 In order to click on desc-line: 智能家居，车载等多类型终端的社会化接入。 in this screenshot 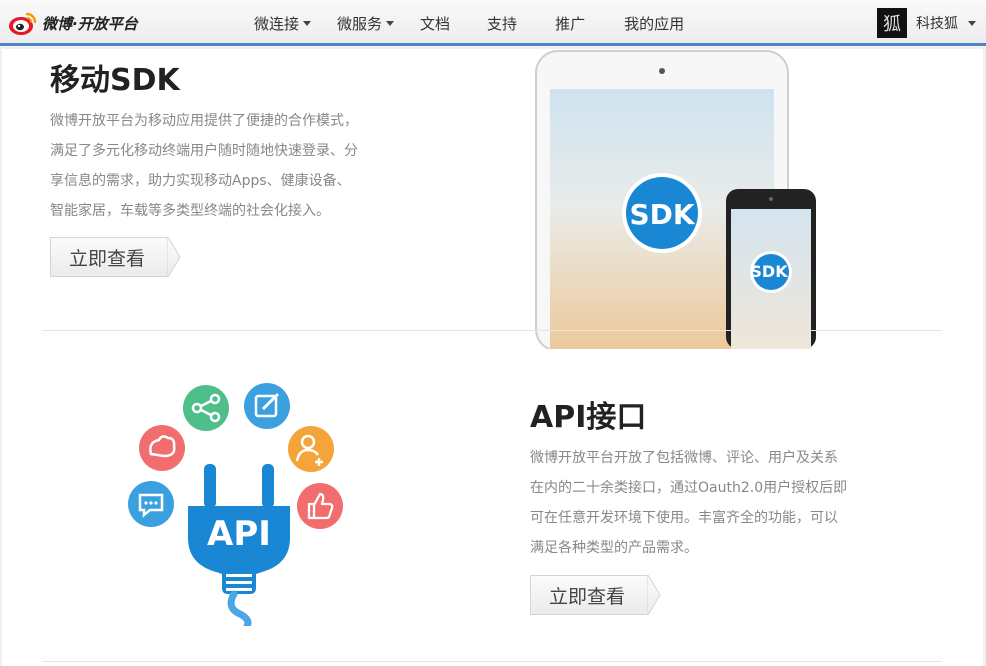, I will do `click(190, 211)`.